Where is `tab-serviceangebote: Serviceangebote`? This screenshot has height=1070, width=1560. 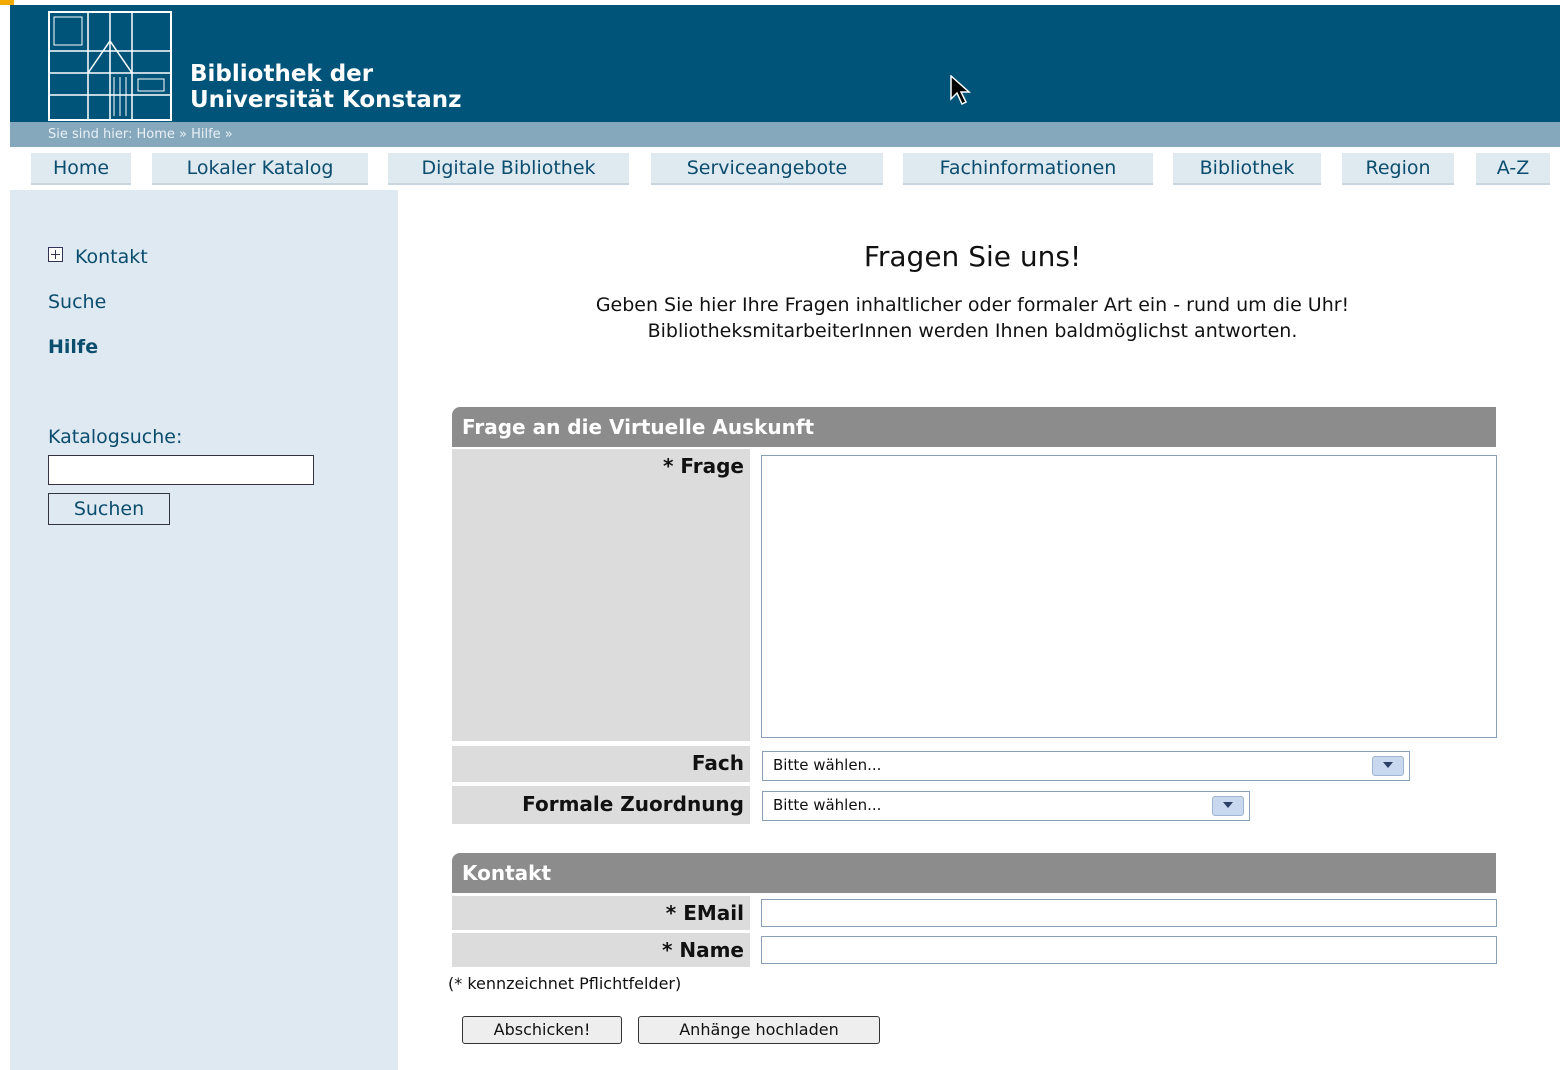 tab-serviceangebote: Serviceangebote is located at coordinates (767, 169).